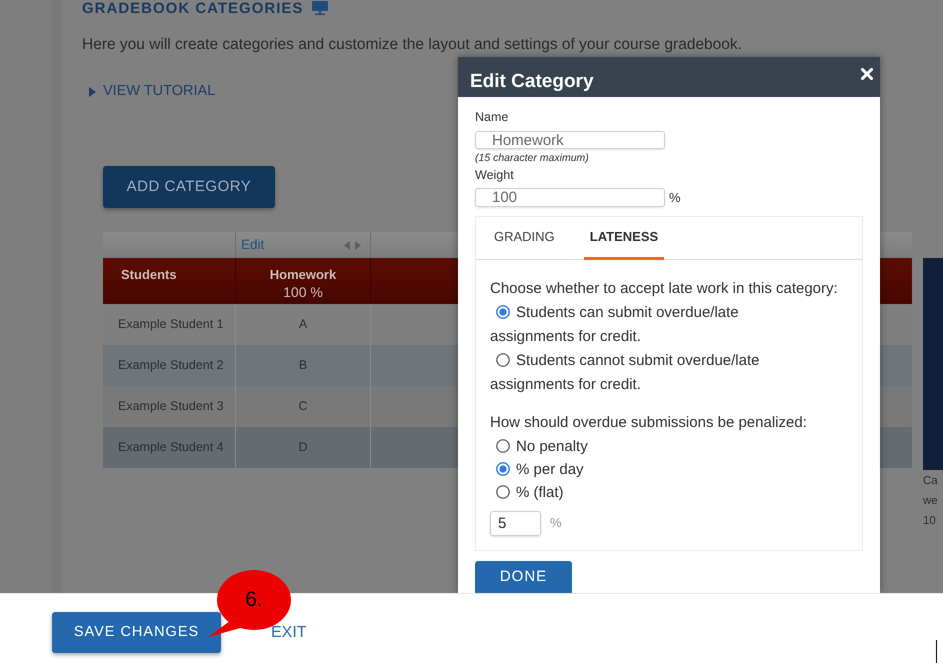 Image resolution: width=943 pixels, height=663 pixels. I want to click on table-cell: D, so click(302, 447).